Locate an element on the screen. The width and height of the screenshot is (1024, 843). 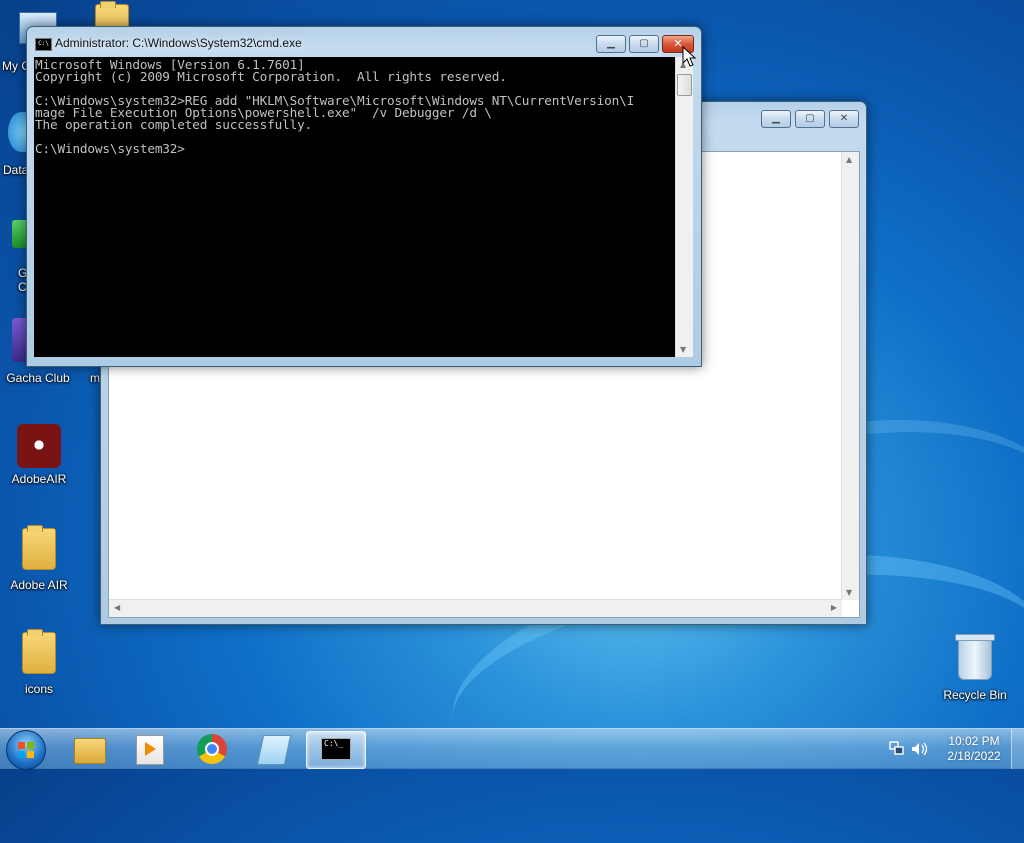
taskbar-chrome is located at coordinates (211, 749).